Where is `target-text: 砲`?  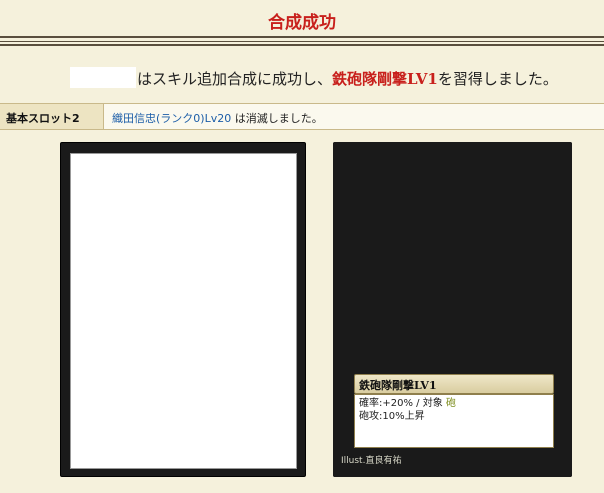
target-text: 砲 is located at coordinates (450, 403).